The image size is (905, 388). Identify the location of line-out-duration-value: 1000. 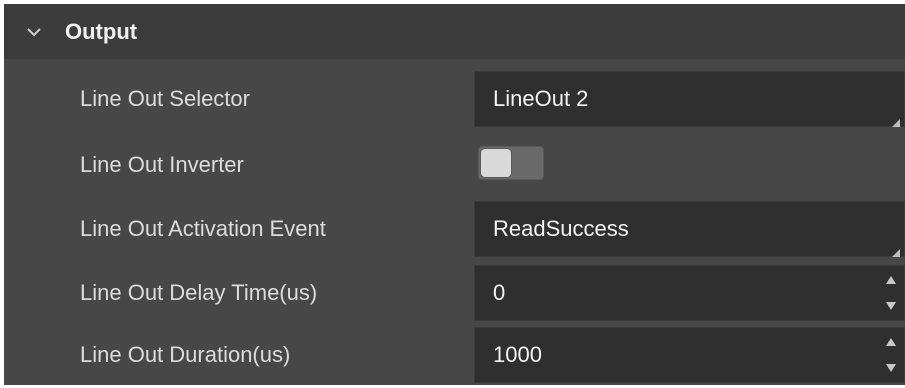
(517, 354).